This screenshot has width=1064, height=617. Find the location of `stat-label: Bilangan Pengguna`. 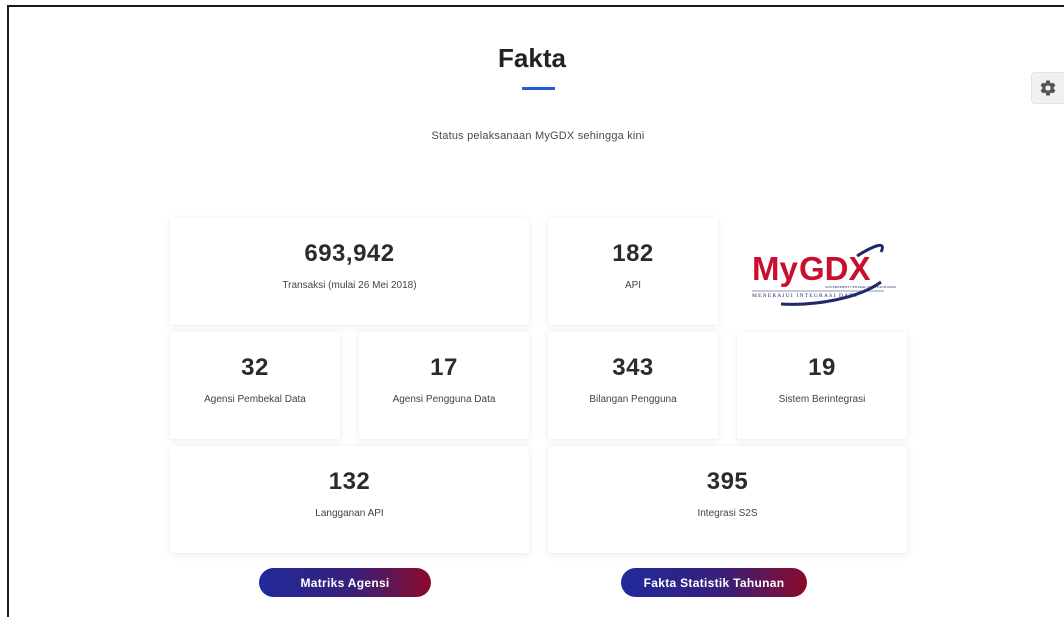

stat-label: Bilangan Pengguna is located at coordinates (633, 399).